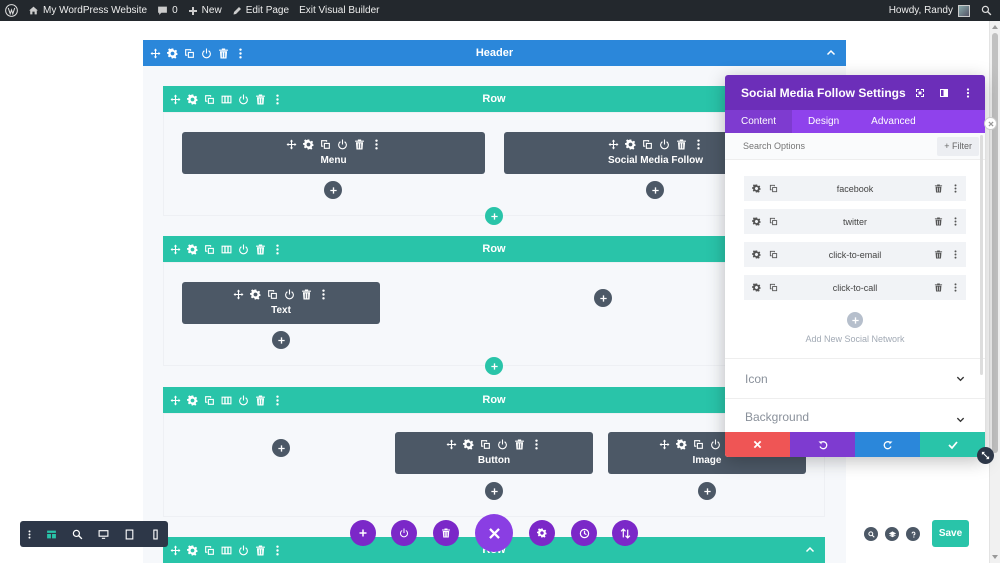 Image resolution: width=1000 pixels, height=563 pixels. What do you see at coordinates (404, 533) in the screenshot?
I see `portability-button` at bounding box center [404, 533].